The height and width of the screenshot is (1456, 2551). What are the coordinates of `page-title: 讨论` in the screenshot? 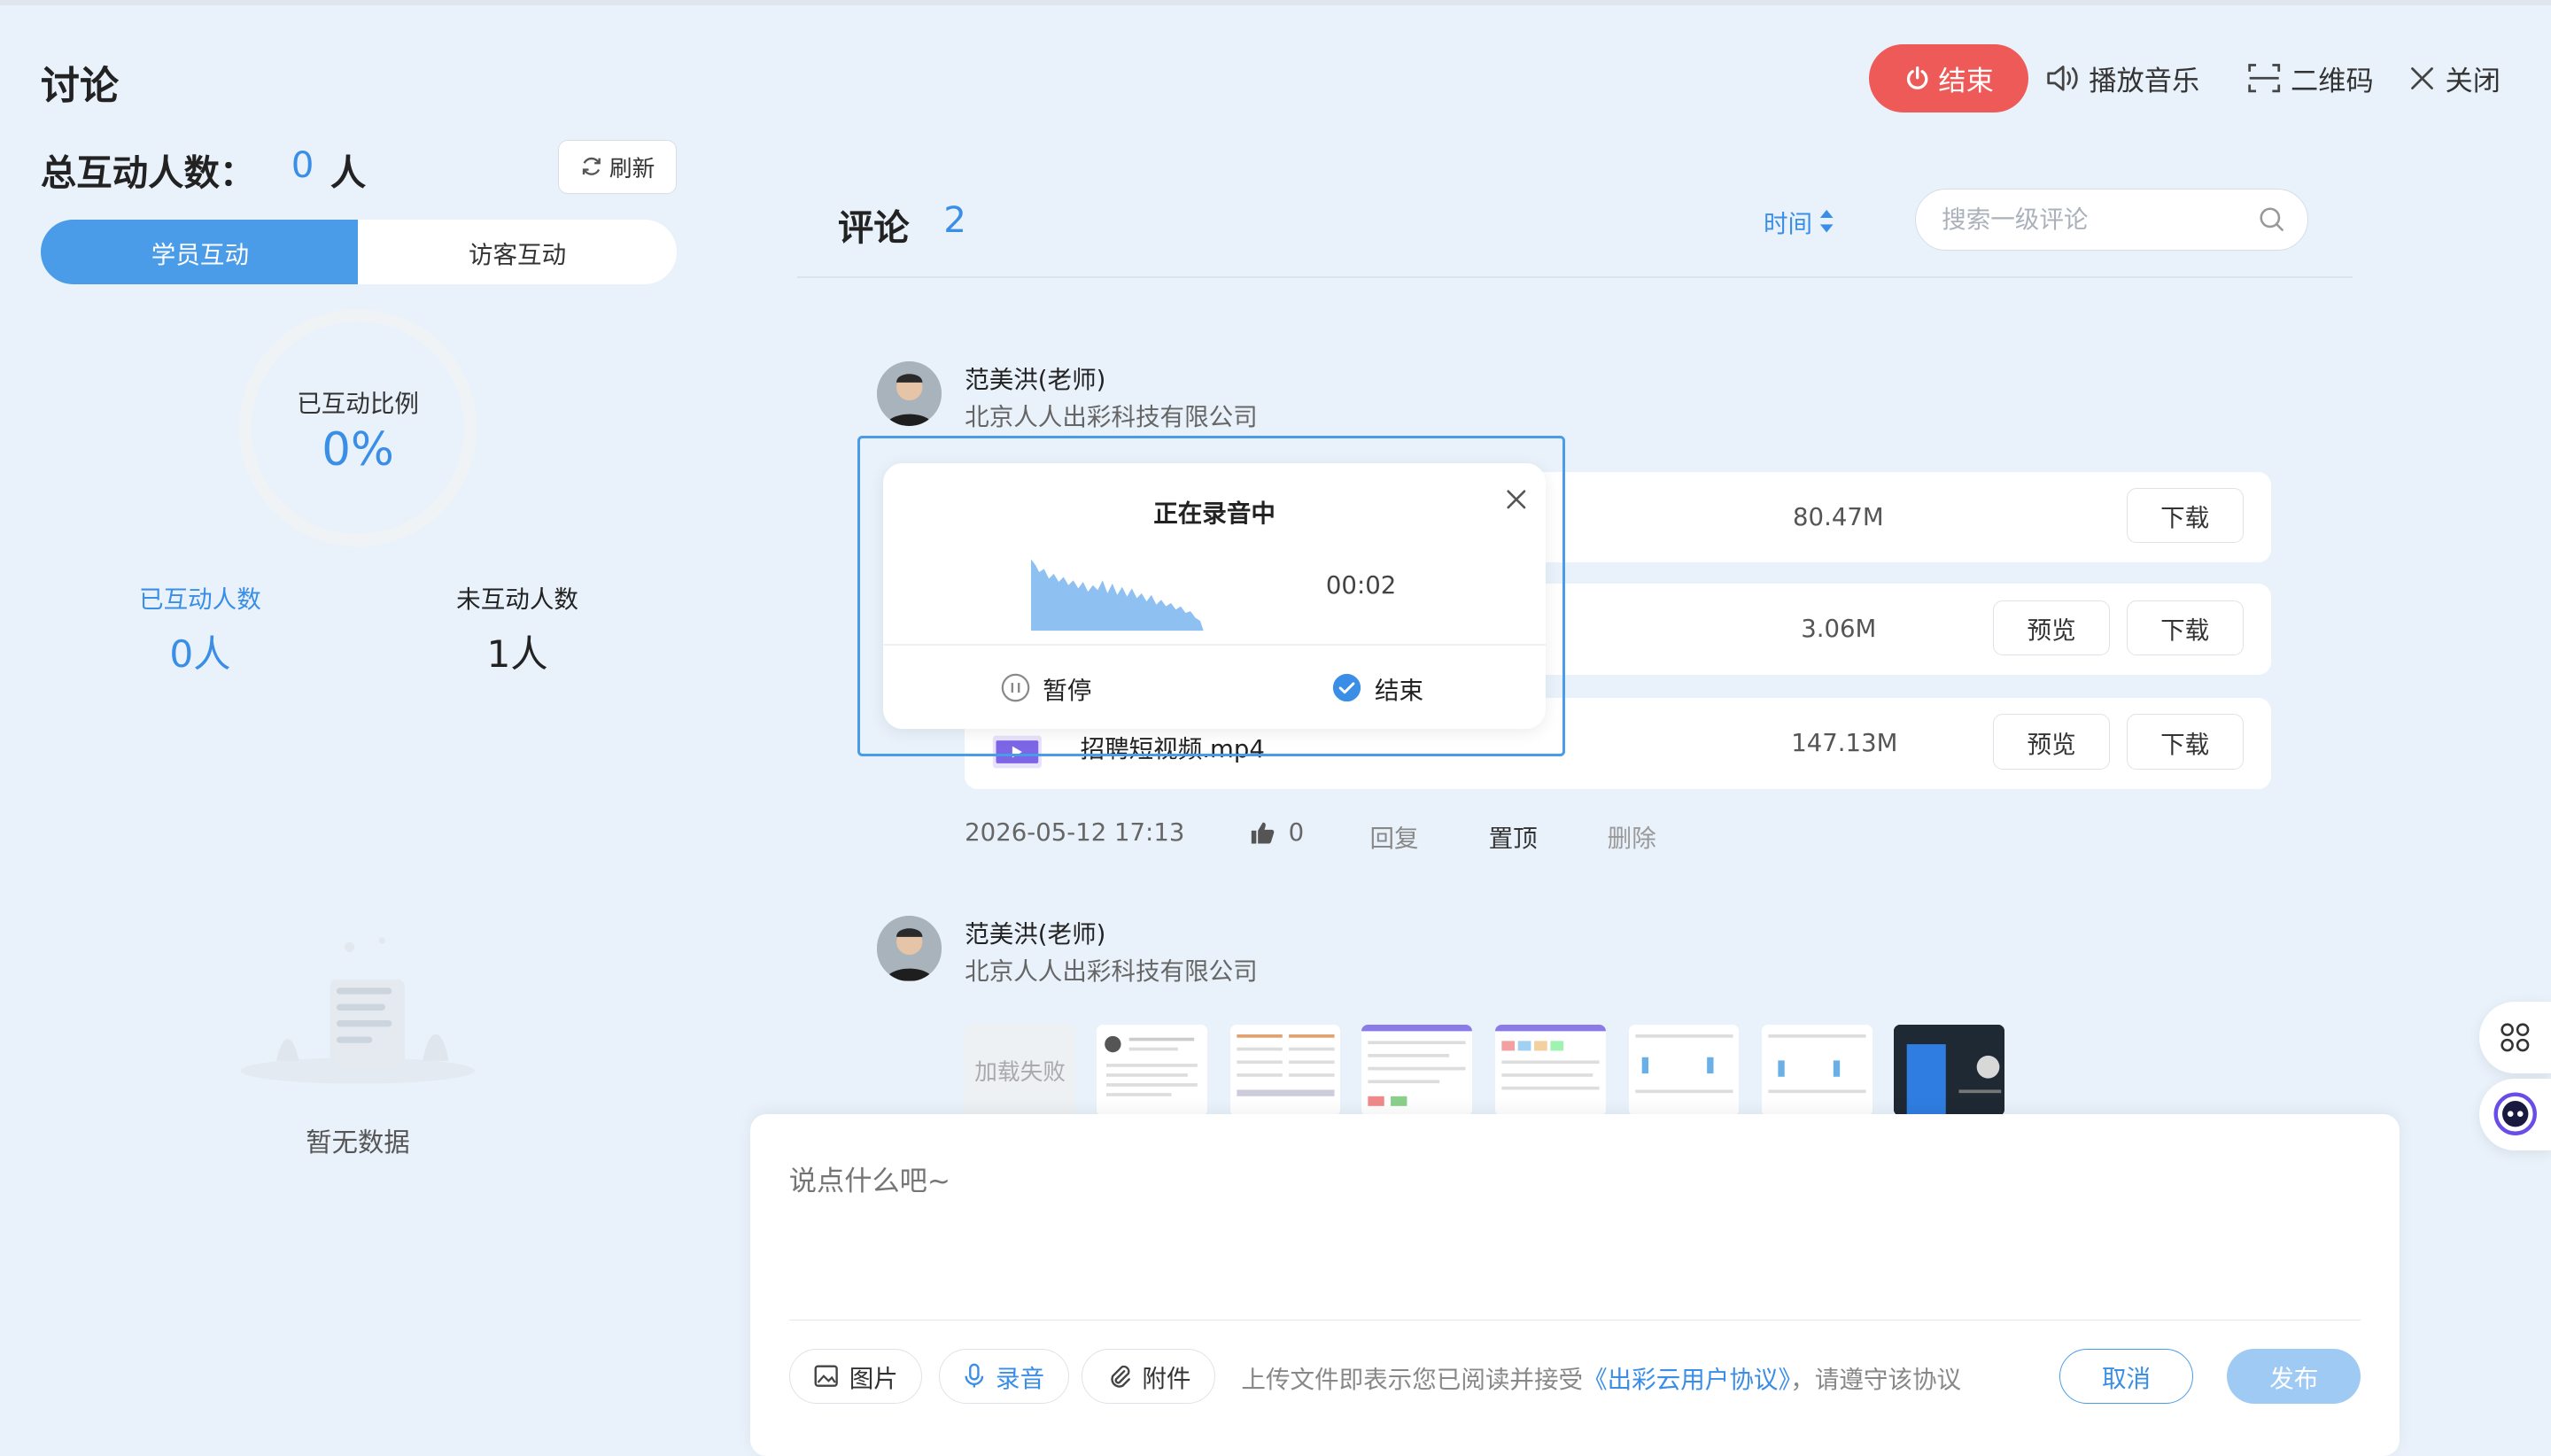 It's located at (80, 86).